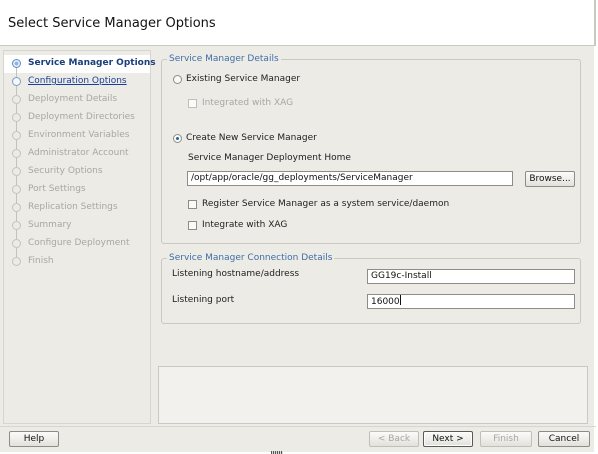 The height and width of the screenshot is (454, 598). I want to click on step-label: Environment Variables, so click(79, 135).